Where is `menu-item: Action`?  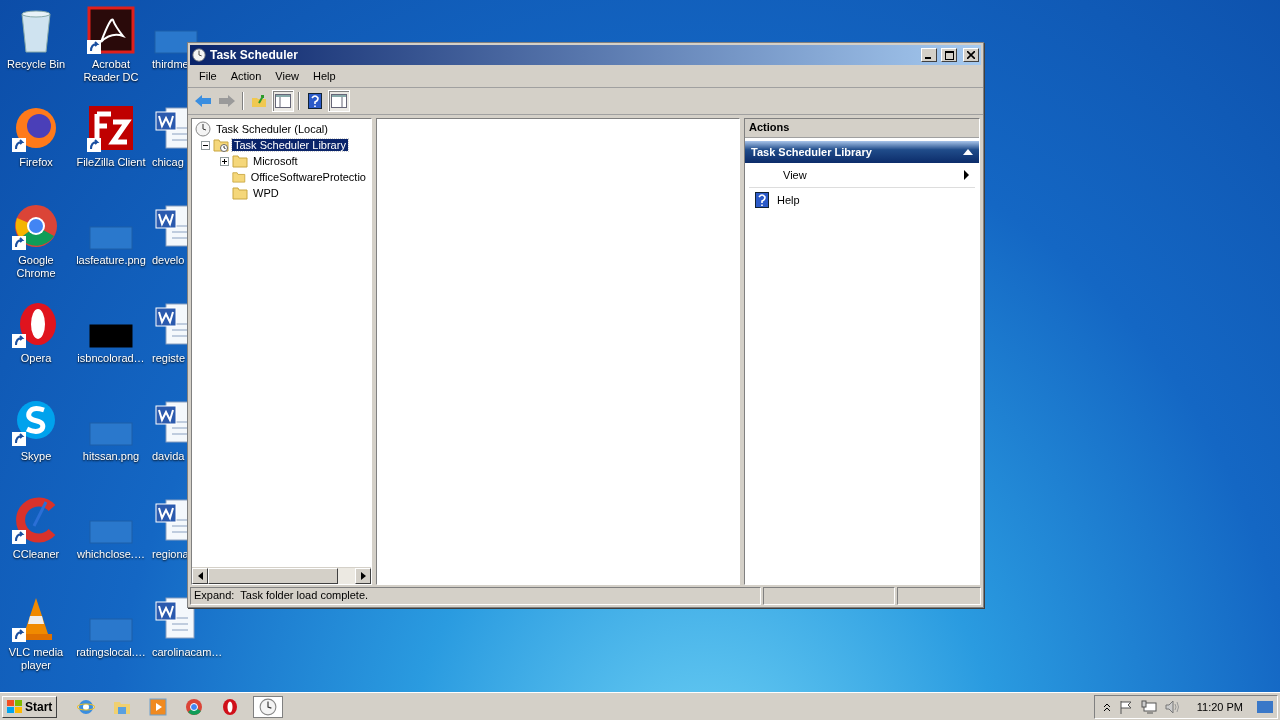 menu-item: Action is located at coordinates (246, 76).